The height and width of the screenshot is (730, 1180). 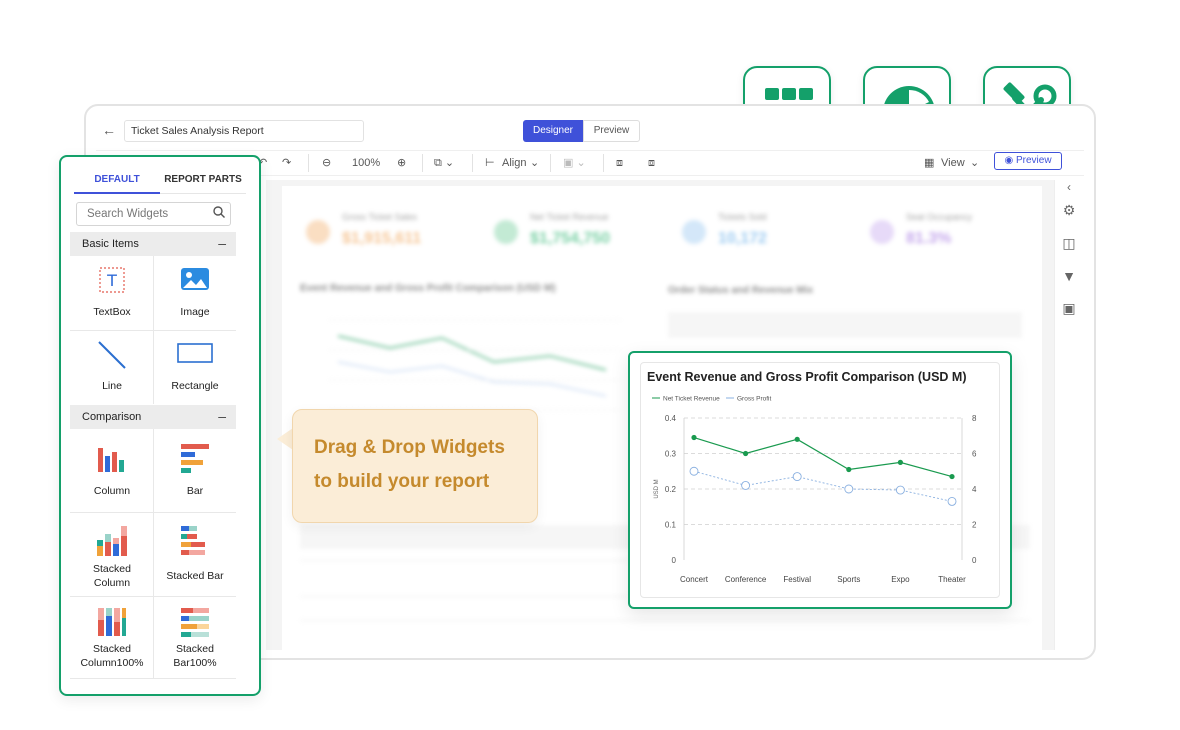 I want to click on section-basic-items: Basic Items –, so click(x=153, y=244).